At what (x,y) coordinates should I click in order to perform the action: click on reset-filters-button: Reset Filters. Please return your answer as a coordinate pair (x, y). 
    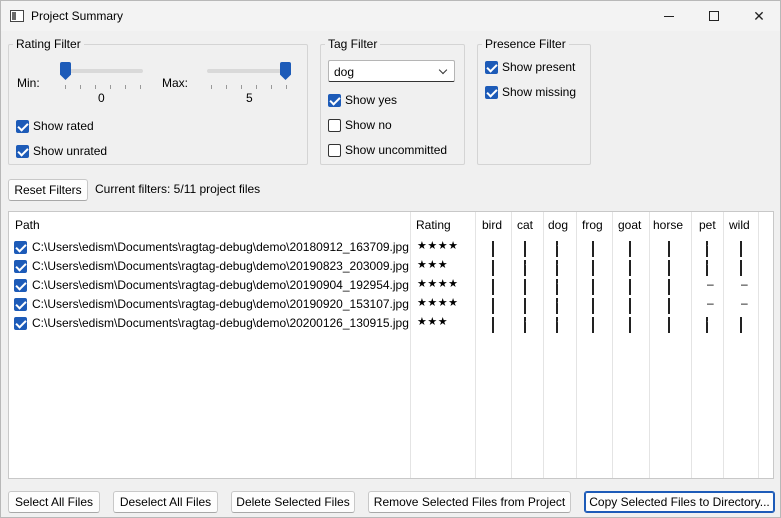
    Looking at the image, I should click on (48, 190).